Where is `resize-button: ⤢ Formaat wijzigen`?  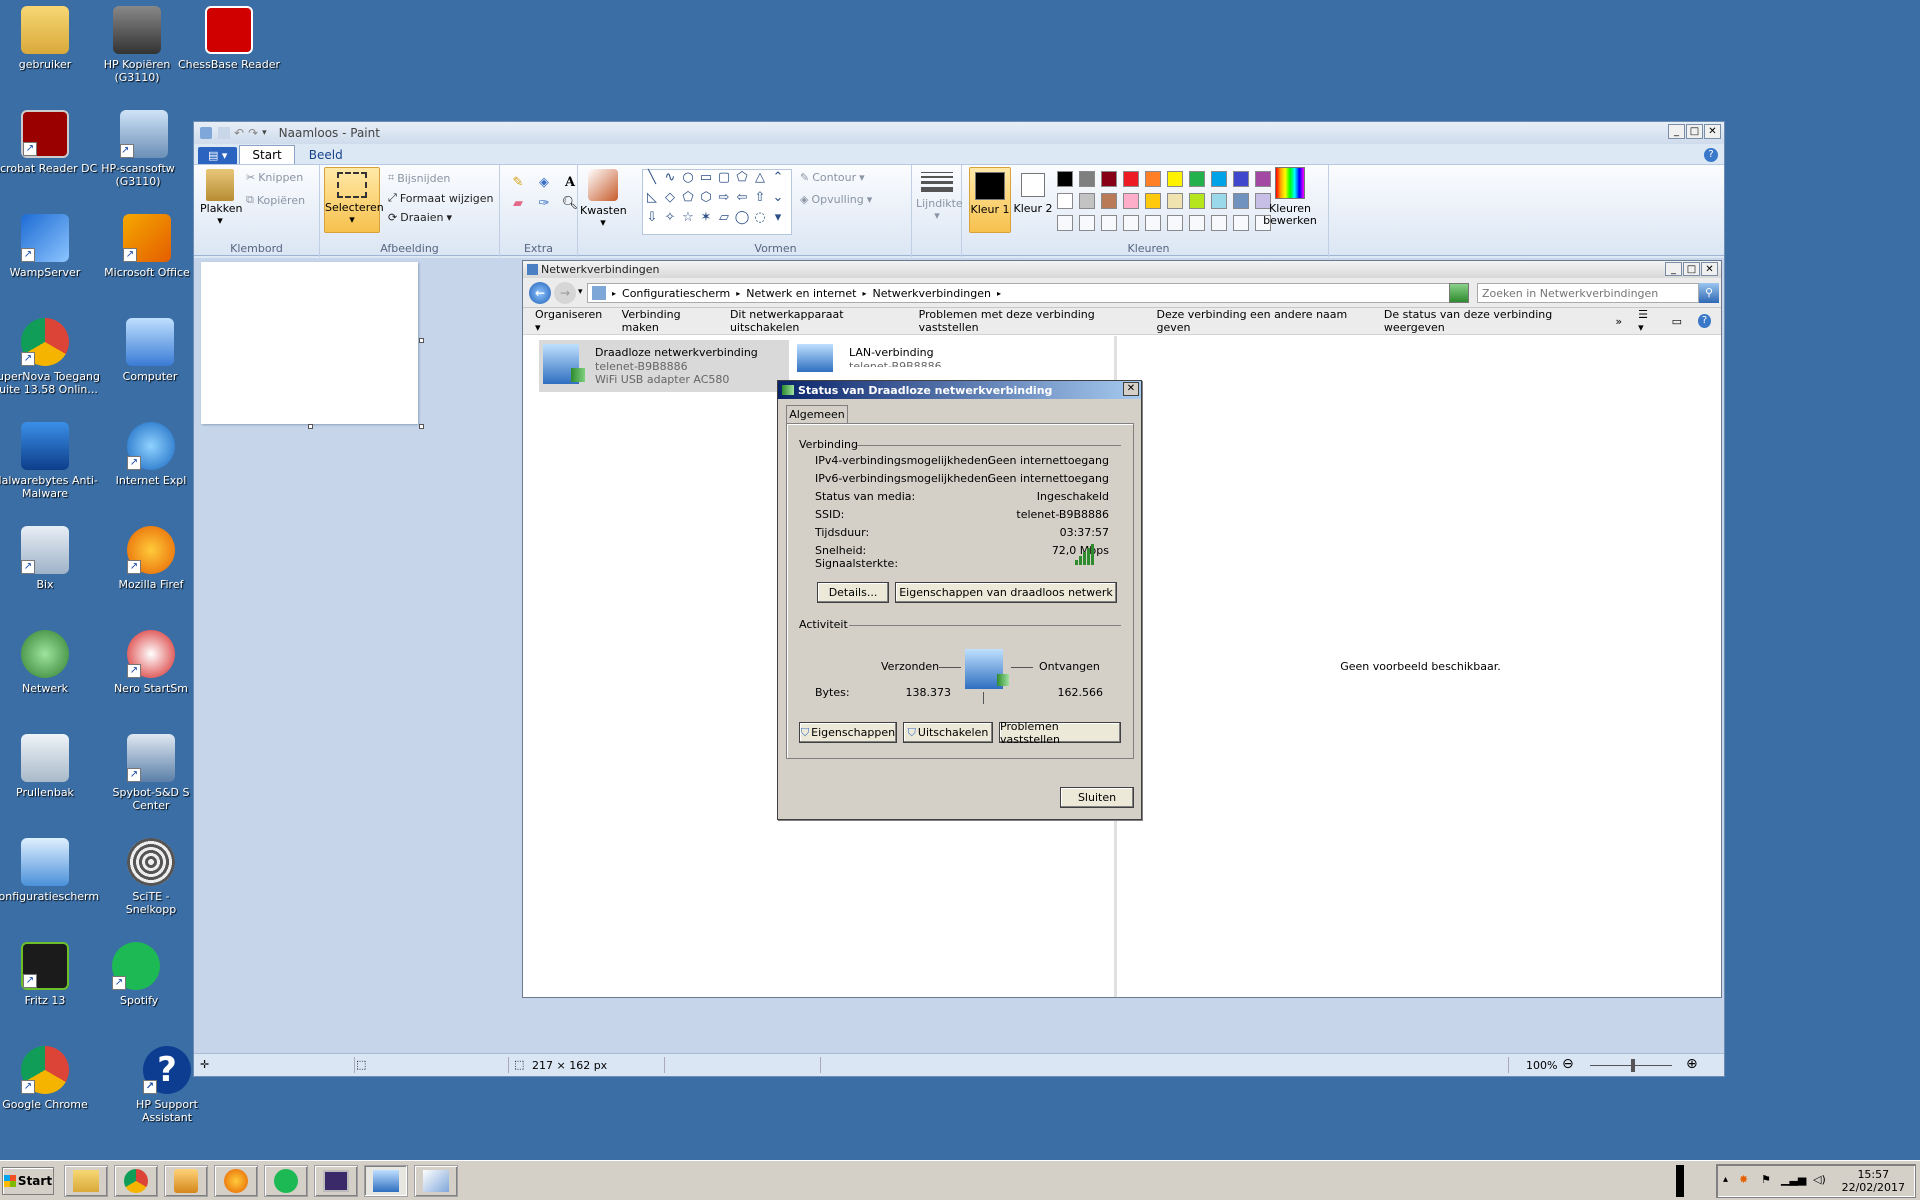 resize-button: ⤢ Formaat wijzigen is located at coordinates (440, 198).